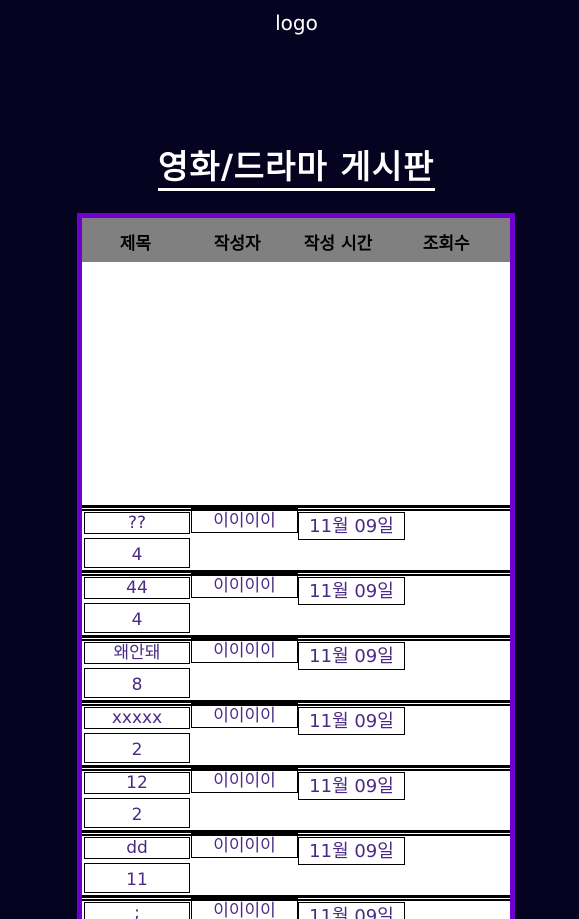 Image resolution: width=579 pixels, height=919 pixels. Describe the element at coordinates (296, 862) in the screenshot. I see `post-row: dd 이이이이 11월 09일 11` at that location.